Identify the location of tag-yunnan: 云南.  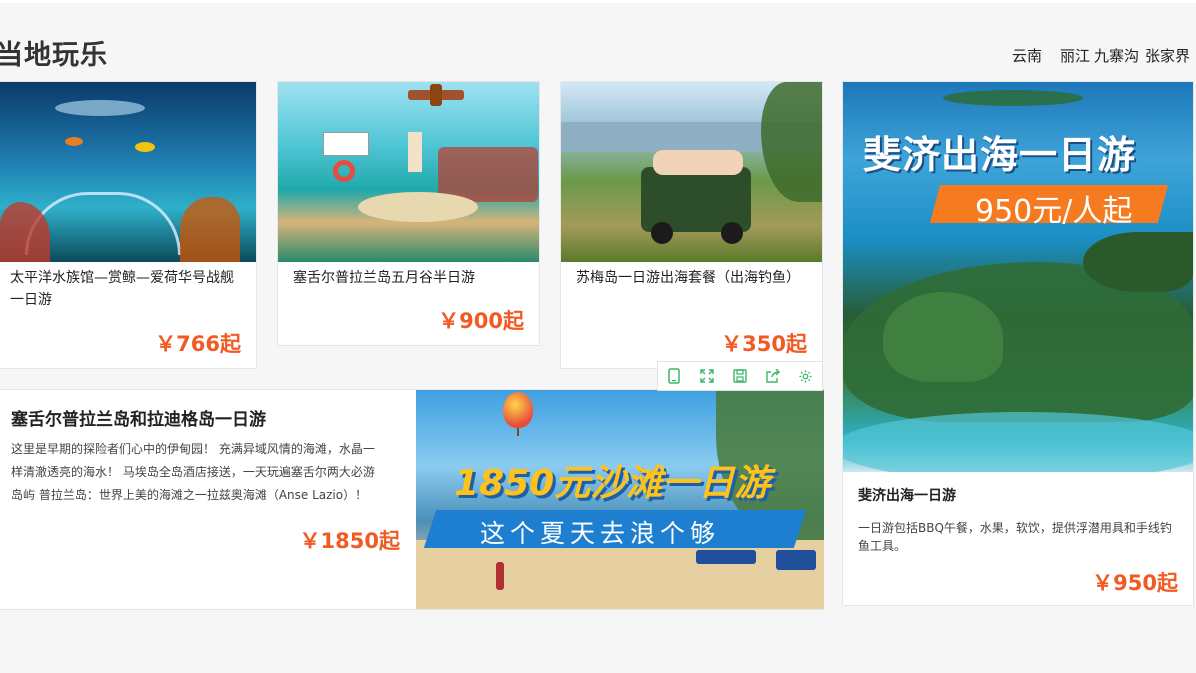
(1027, 55).